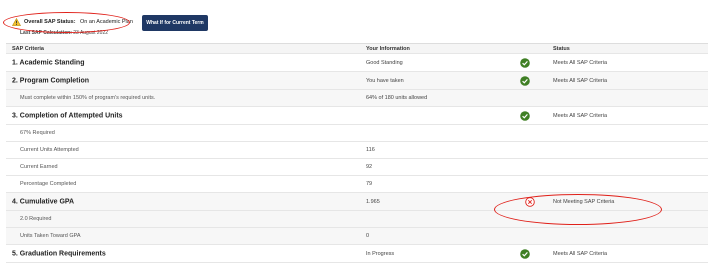  What do you see at coordinates (357, 219) in the screenshot?
I see `table-row: 2.0 Required` at bounding box center [357, 219].